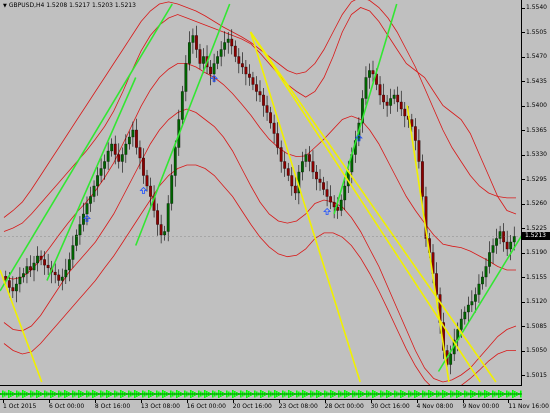 This screenshot has width=550, height=413. What do you see at coordinates (536, 81) in the screenshot?
I see `price-tick-label: 1.5435` at bounding box center [536, 81].